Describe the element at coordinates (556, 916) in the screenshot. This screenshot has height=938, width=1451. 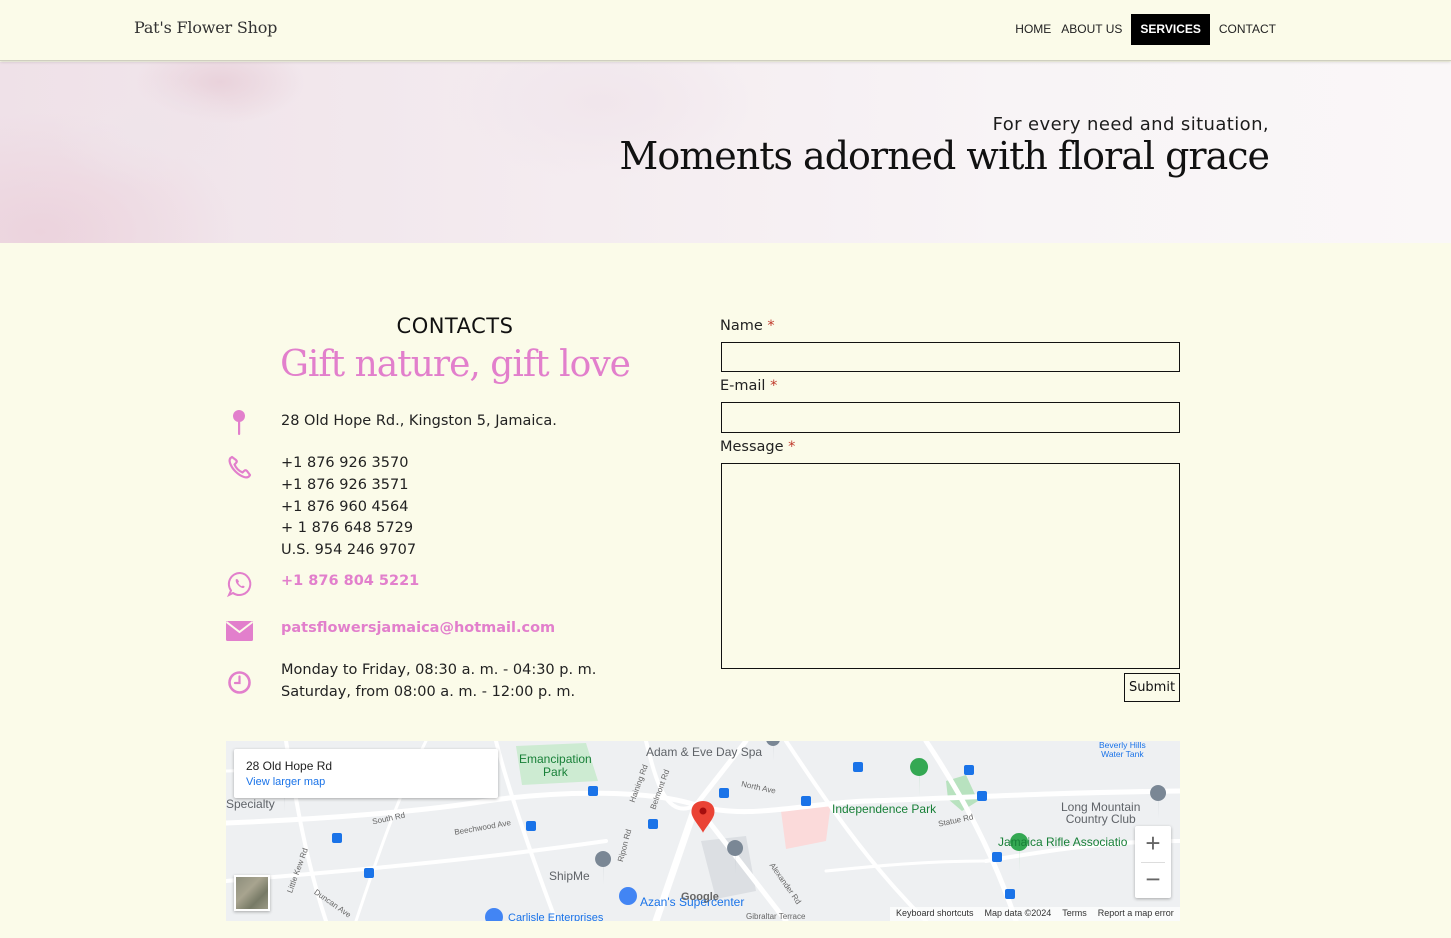
I see `map-label-carlisle: Carlisle Enterprises` at that location.